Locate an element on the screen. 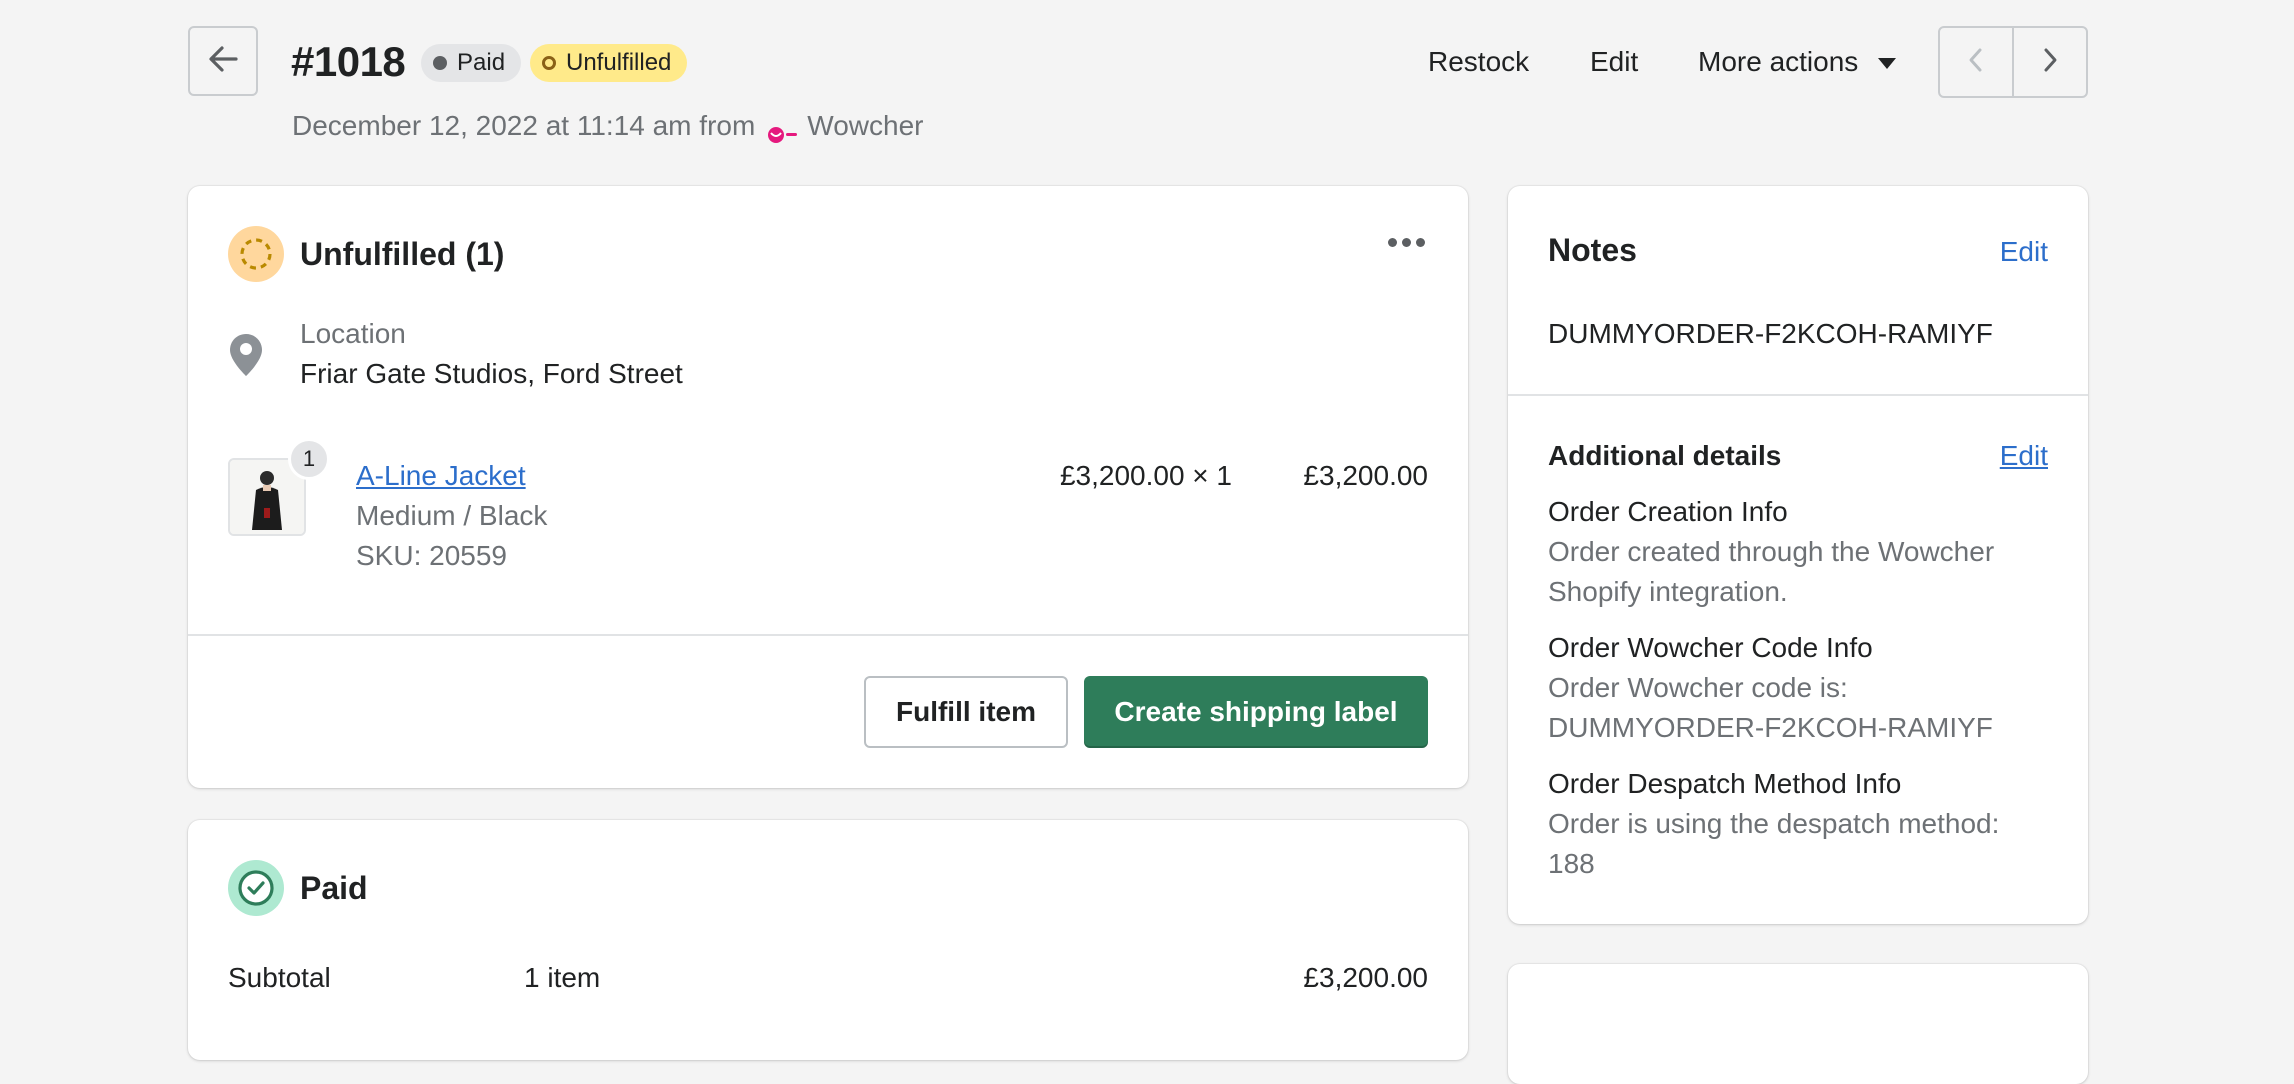 Image resolution: width=2294 pixels, height=1084 pixels. page-title: #1018 is located at coordinates (348, 61).